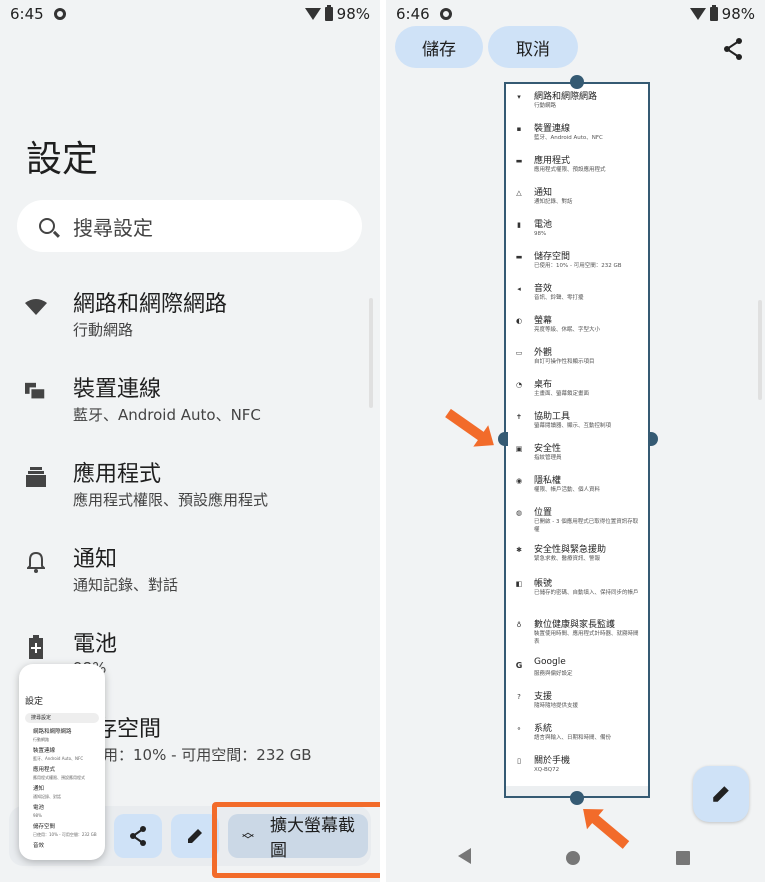 This screenshot has width=765, height=882. What do you see at coordinates (519, 550) in the screenshot?
I see `emergency-icon: ✱` at bounding box center [519, 550].